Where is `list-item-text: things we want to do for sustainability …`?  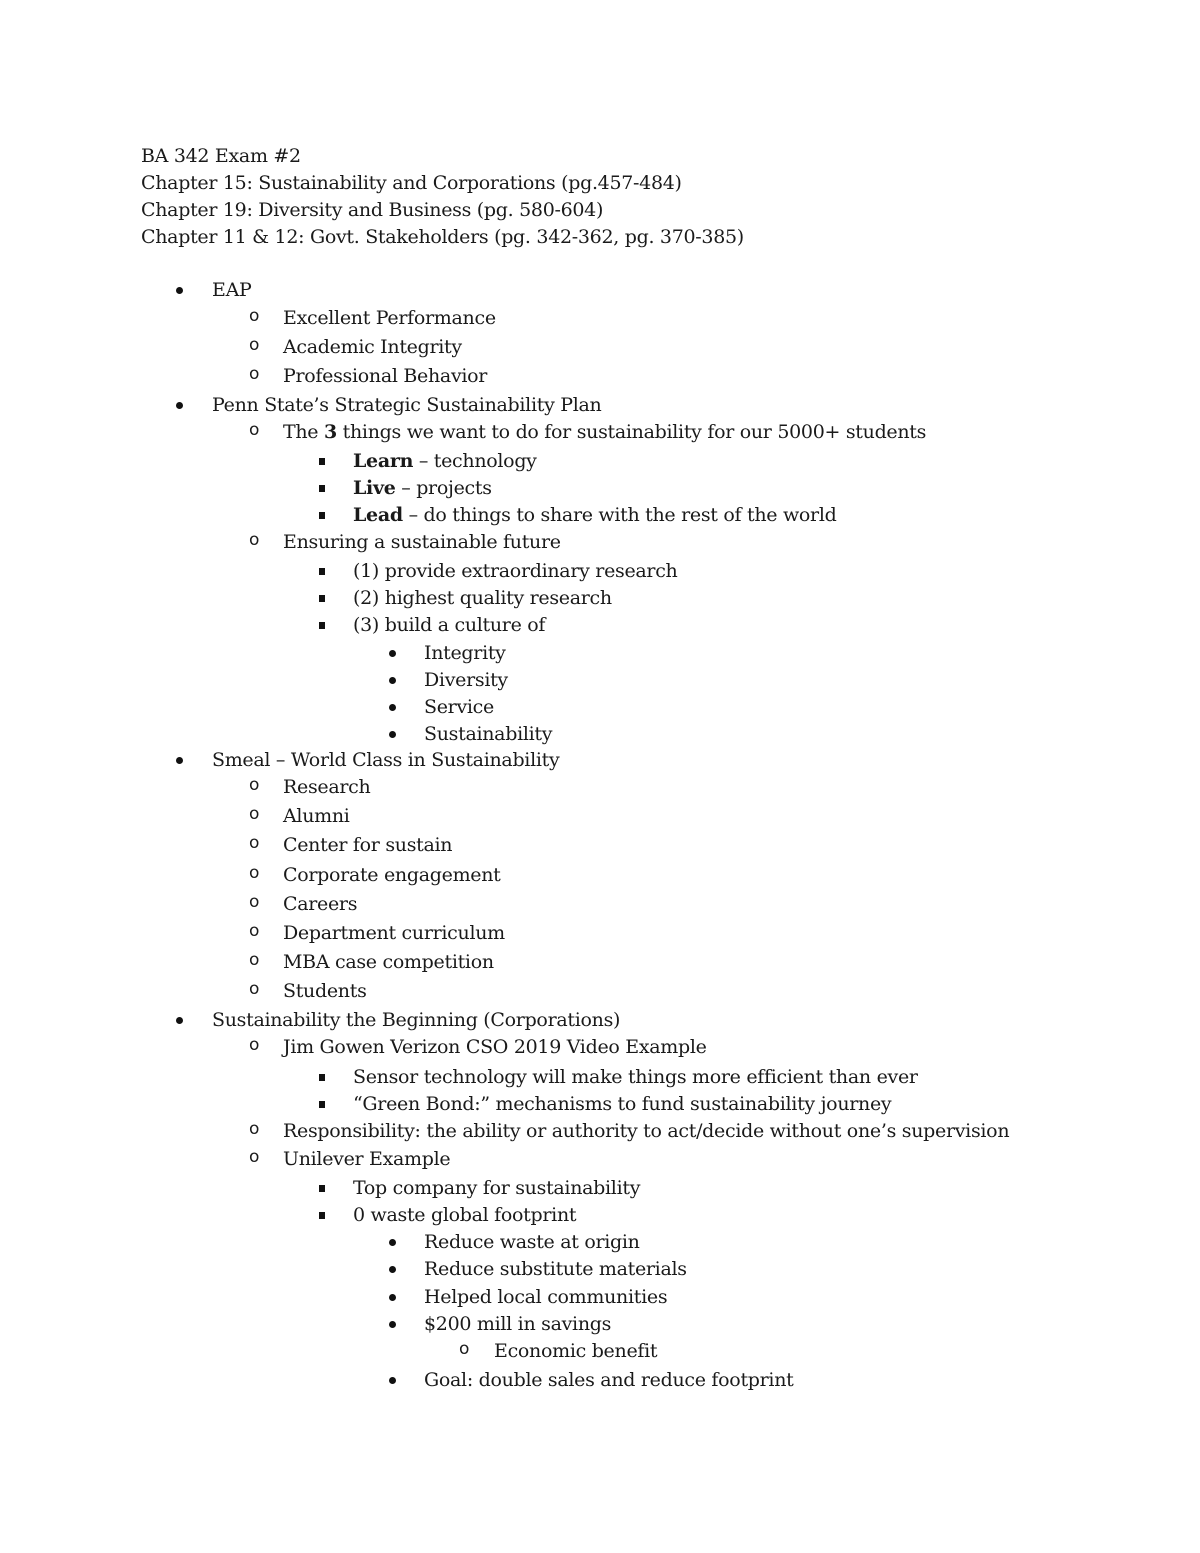 list-item-text: things we want to do for sustainability … is located at coordinates (631, 432).